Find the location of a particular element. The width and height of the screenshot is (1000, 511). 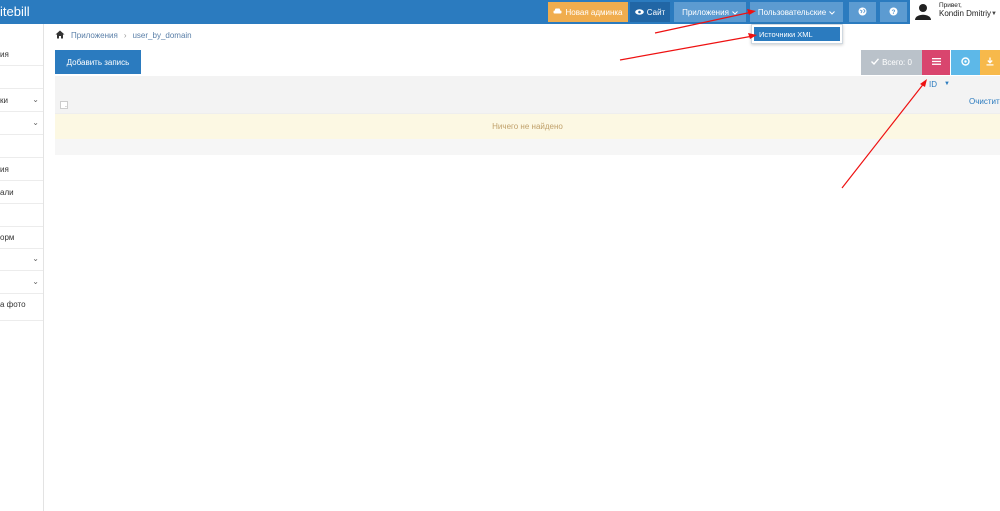

users-menu-button: Пользовательские is located at coordinates (796, 12).